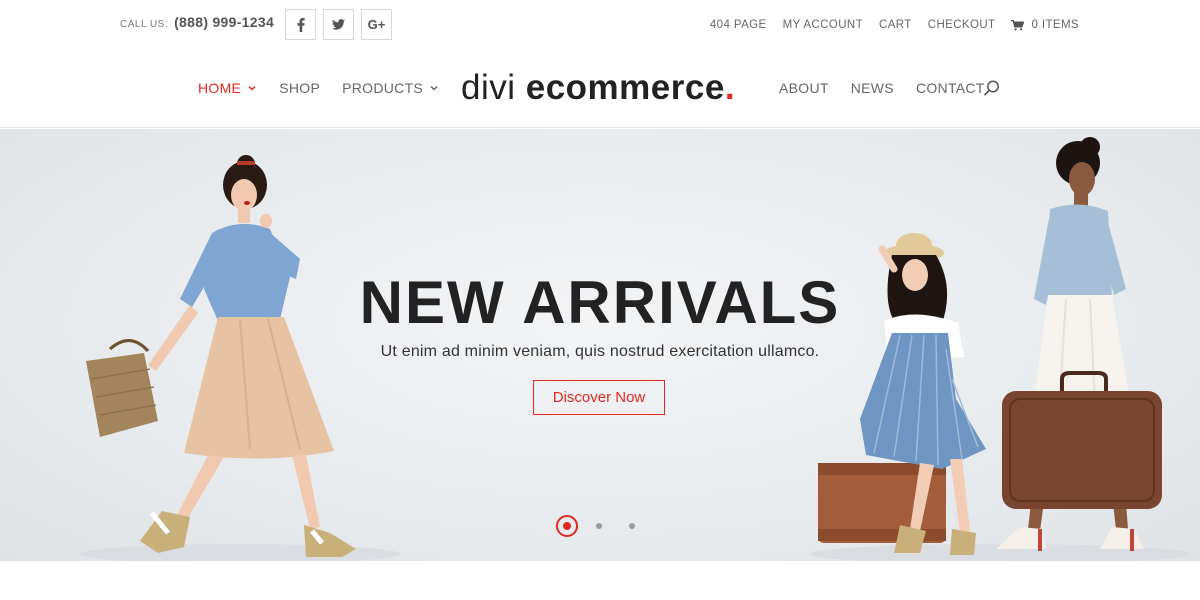 This screenshot has height=600, width=1200. I want to click on google-plus-icon: G+, so click(376, 24).